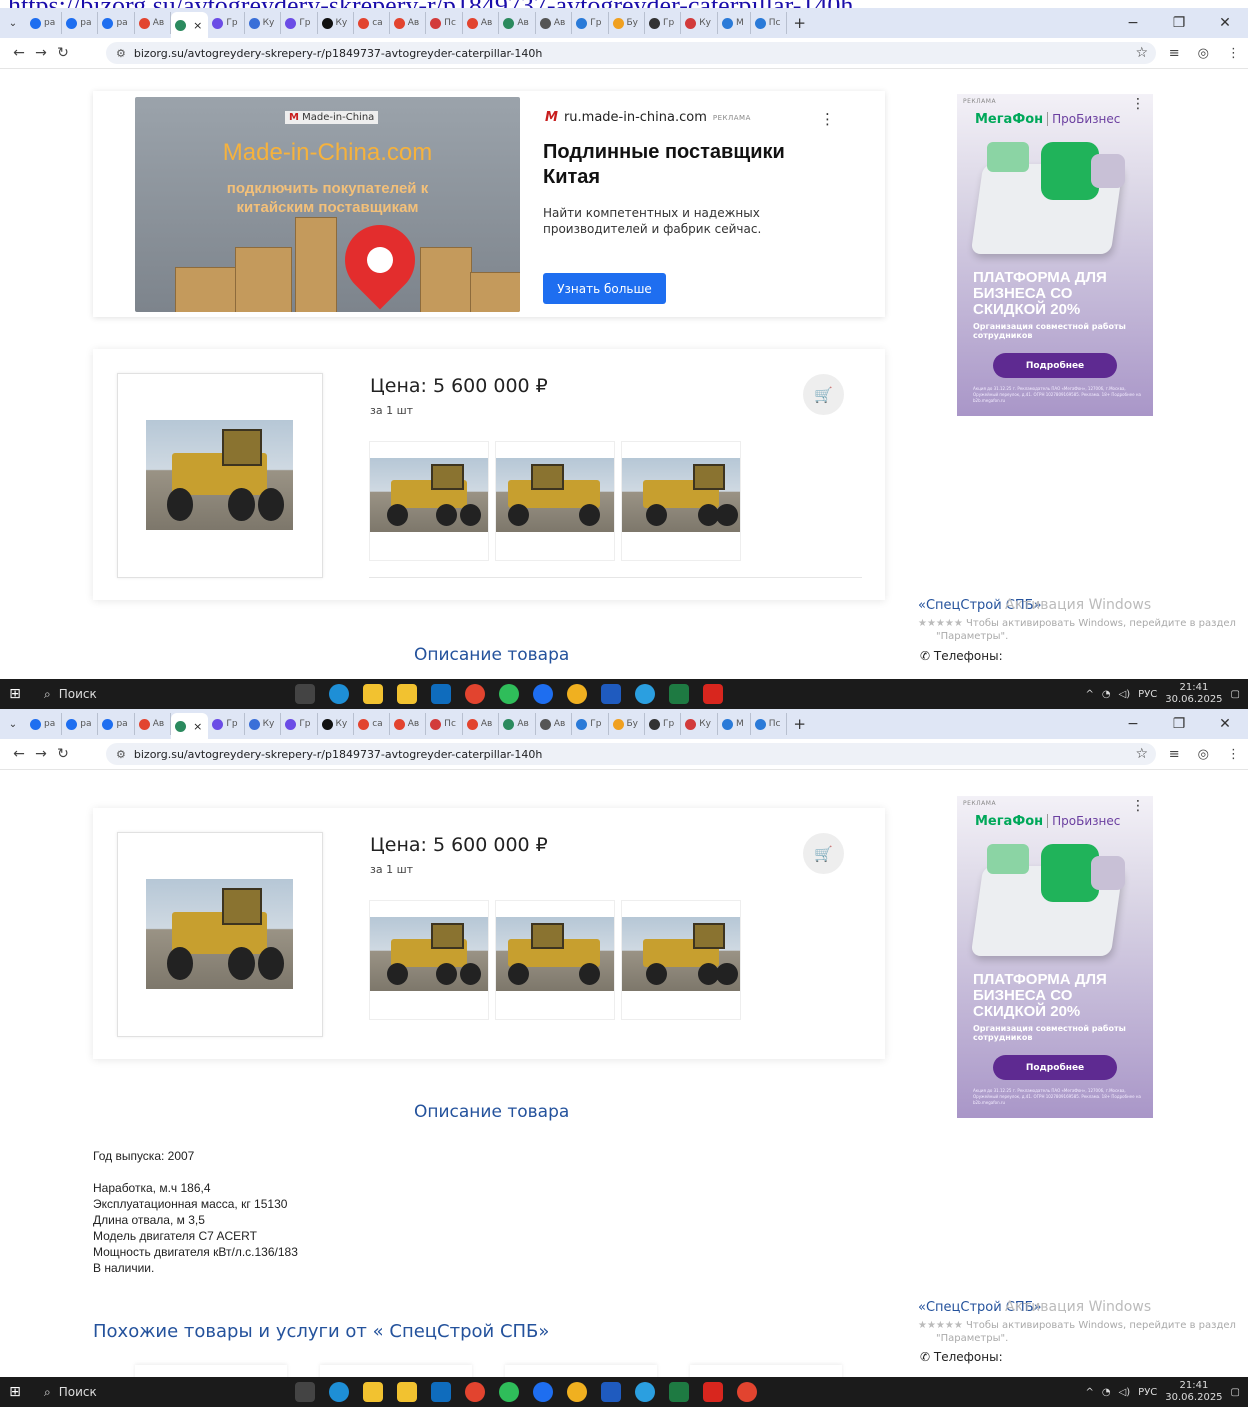 This screenshot has width=1248, height=1407. What do you see at coordinates (693, 165) in the screenshot?
I see `ad-headline: Подлинные поставщики Китая` at bounding box center [693, 165].